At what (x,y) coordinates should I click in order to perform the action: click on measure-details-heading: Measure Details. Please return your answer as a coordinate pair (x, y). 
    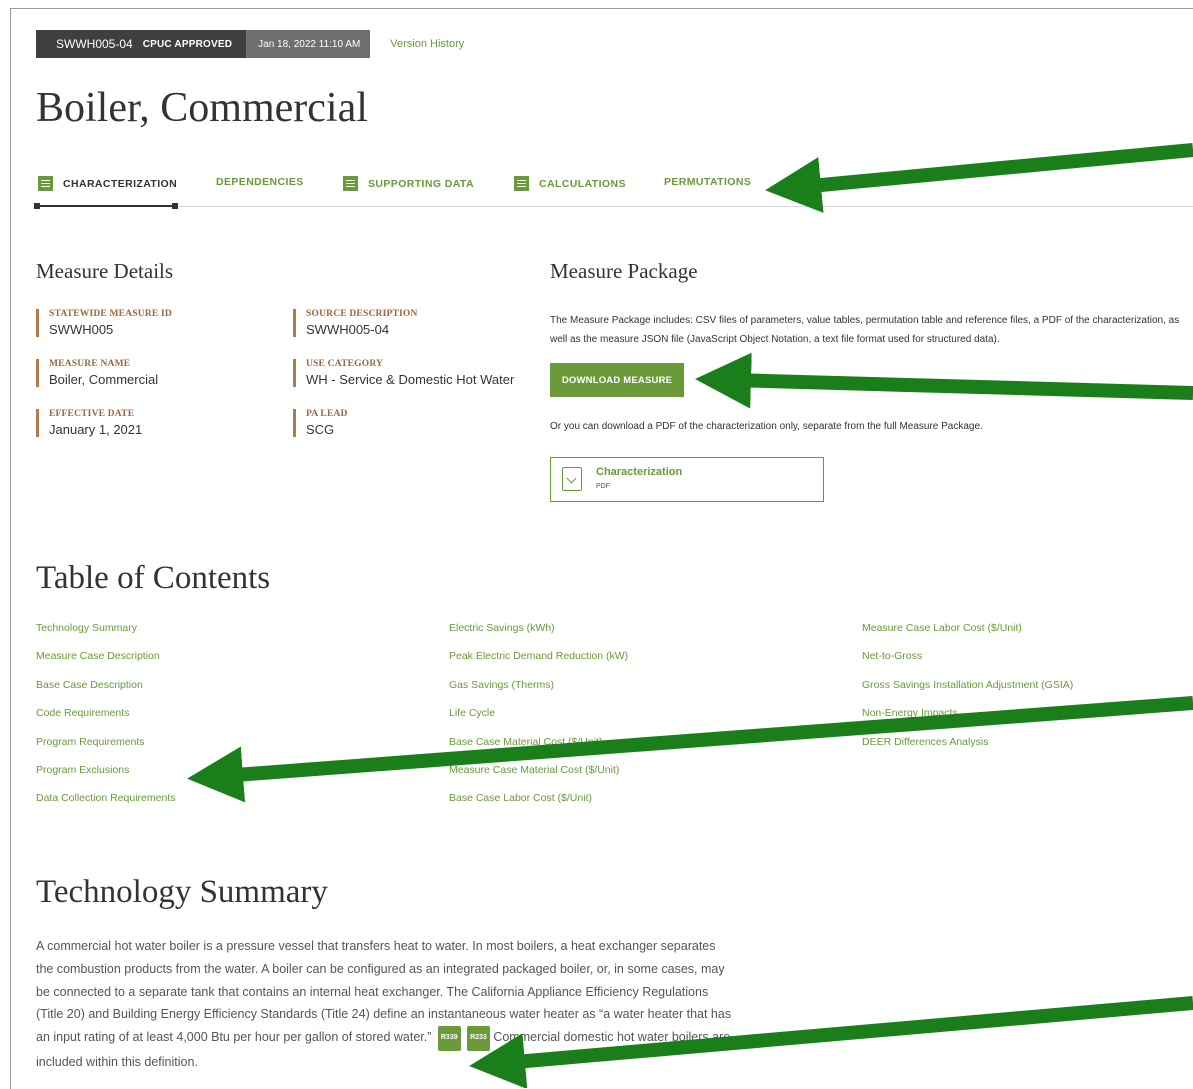
    Looking at the image, I should click on (105, 271).